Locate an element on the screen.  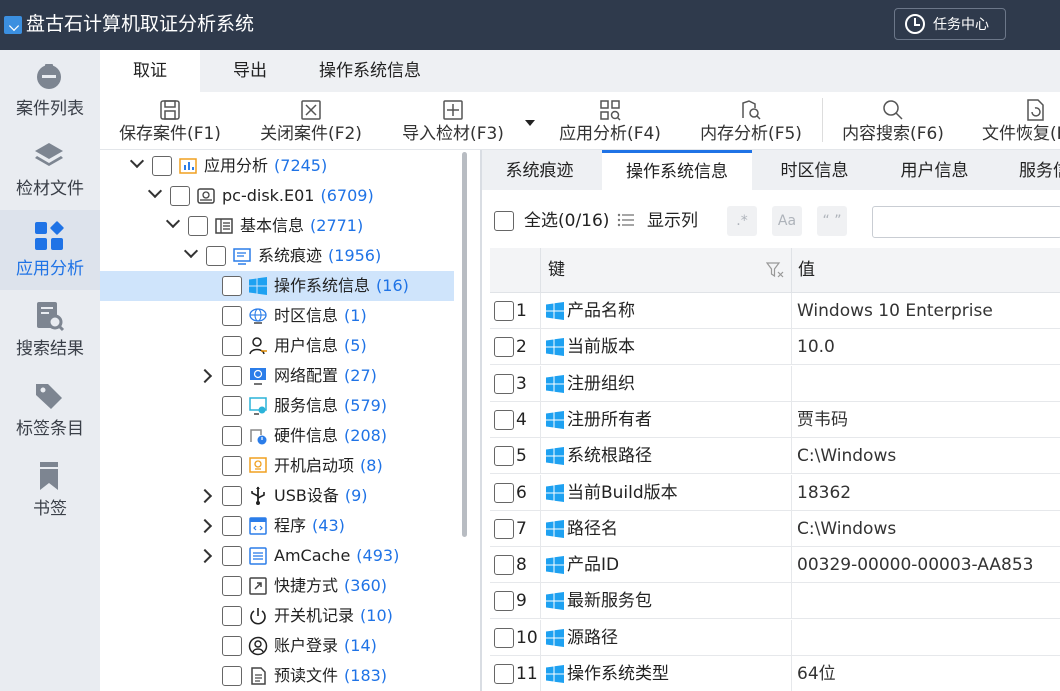
tree-node-system-traces: 系统痕迹 (1956) is located at coordinates (277, 256).